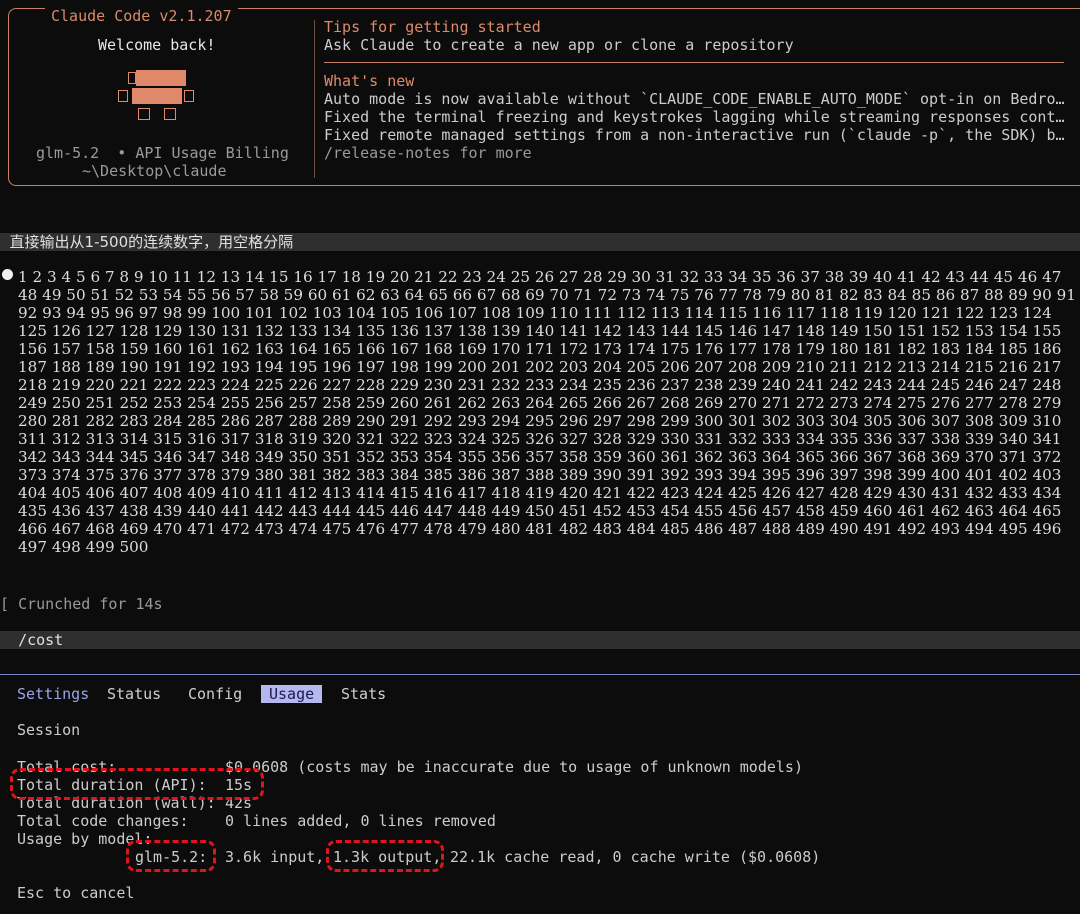 The width and height of the screenshot is (1080, 914). Describe the element at coordinates (157, 45) in the screenshot. I see `welcome-text: Welcome back!` at that location.